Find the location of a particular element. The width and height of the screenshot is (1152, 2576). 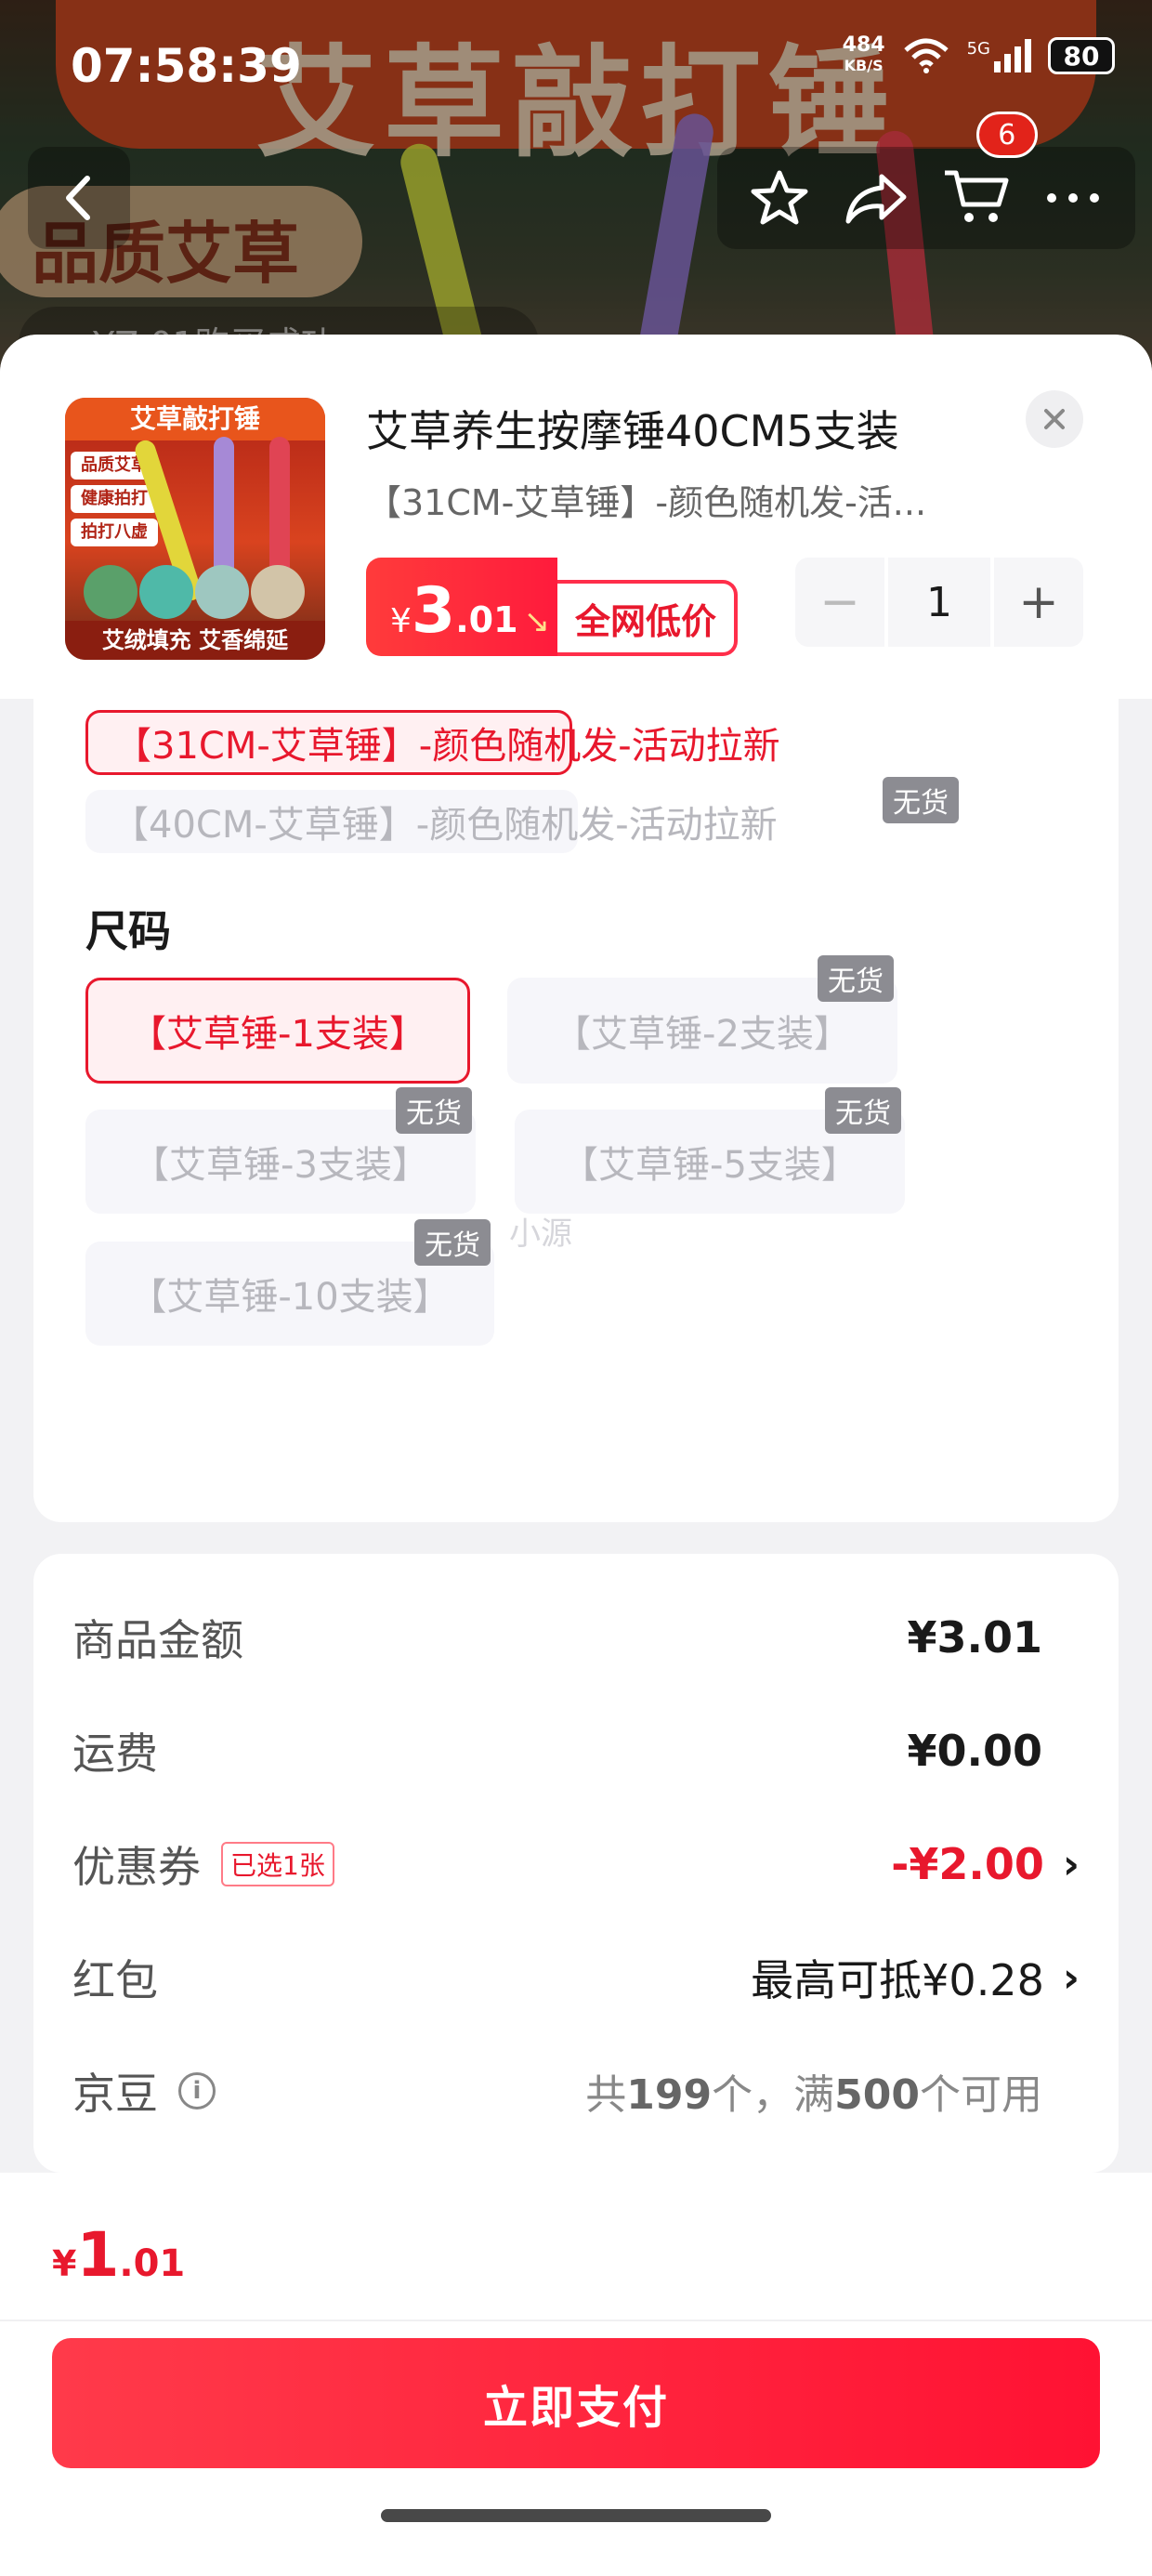

total-integer: 1 is located at coordinates (98, 2255).